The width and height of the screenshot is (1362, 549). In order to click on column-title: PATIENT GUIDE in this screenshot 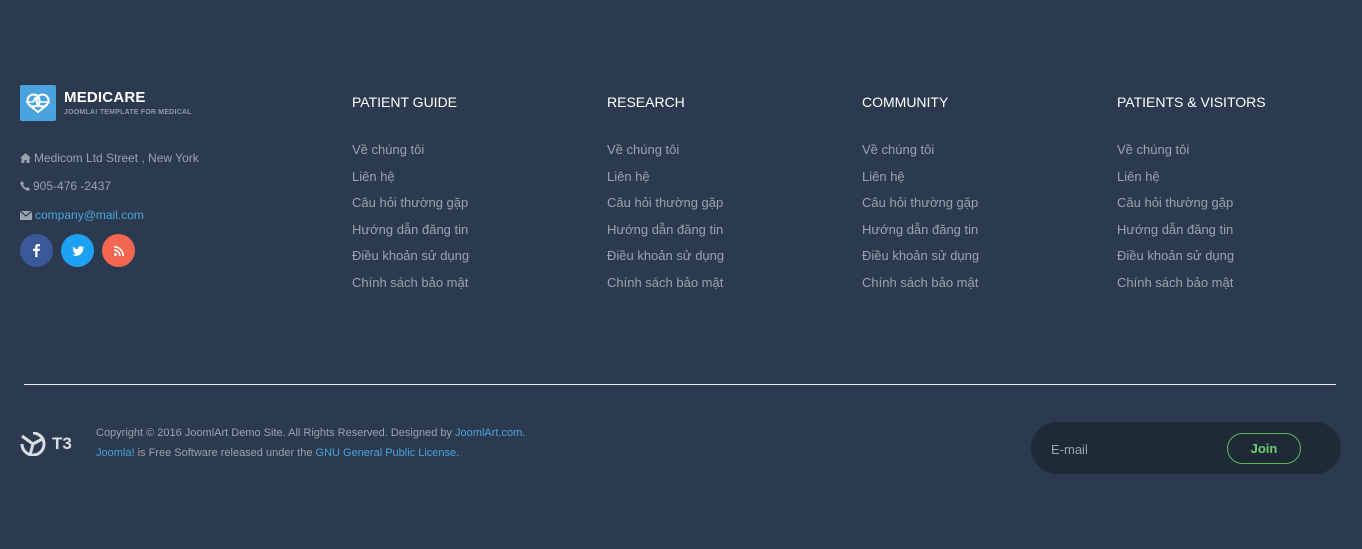, I will do `click(405, 102)`.